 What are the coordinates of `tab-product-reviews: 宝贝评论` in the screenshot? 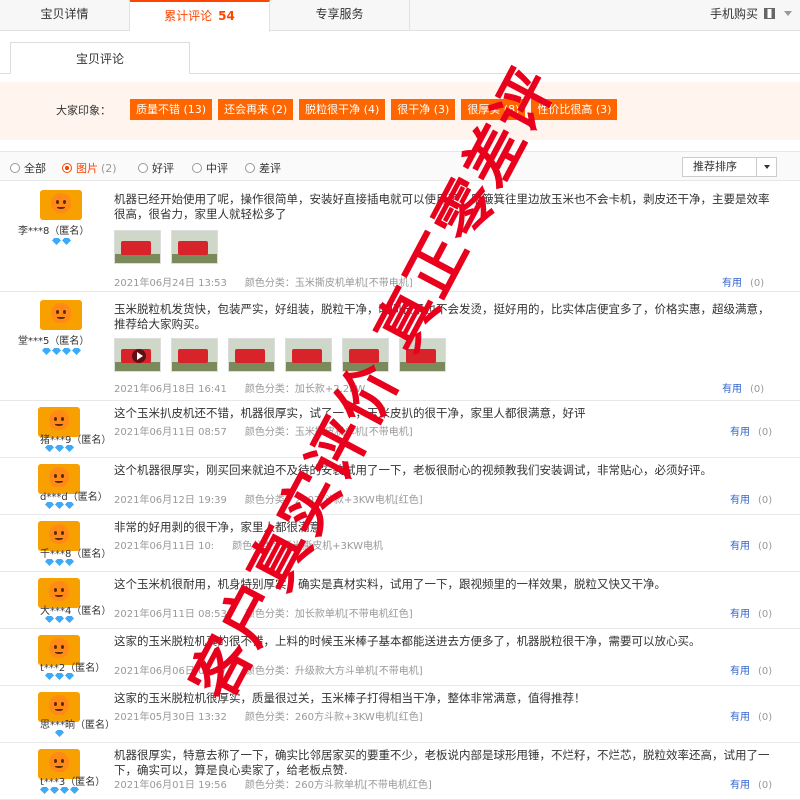 It's located at (100, 58).